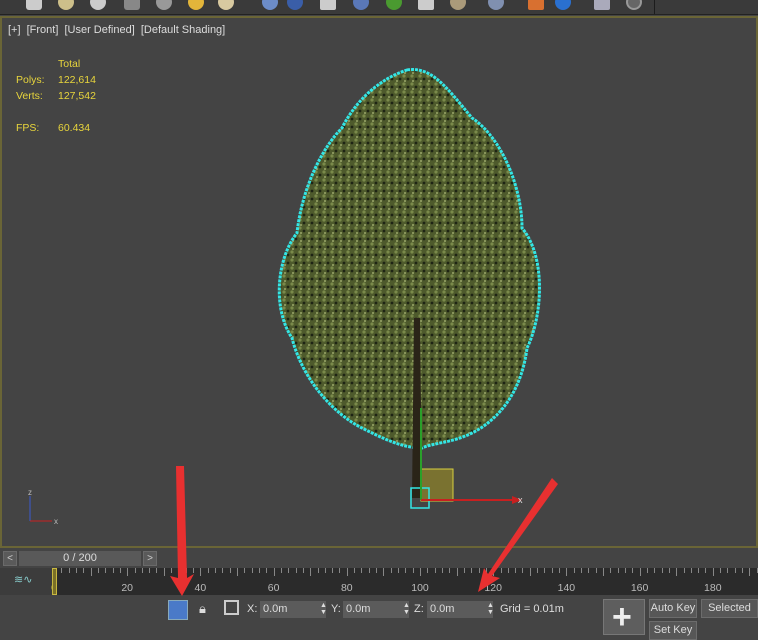 This screenshot has width=758, height=640. Describe the element at coordinates (80, 558) in the screenshot. I see `frame-slider-thumb: 0 / 200` at that location.